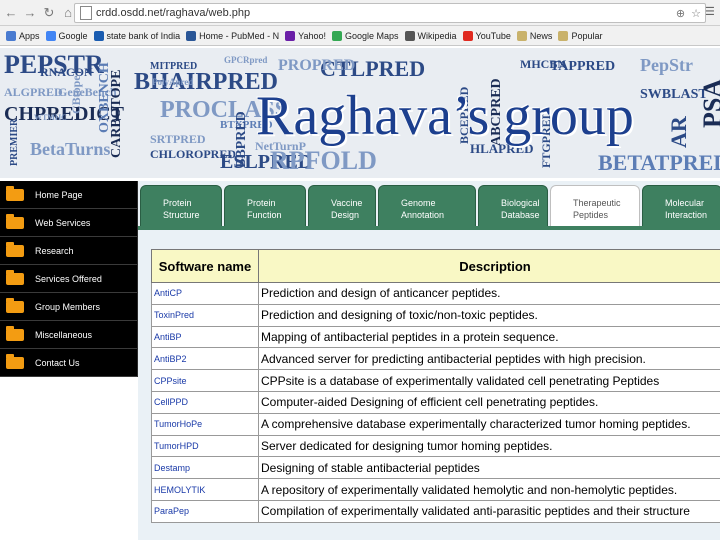 Image resolution: width=720 pixels, height=540 pixels. Describe the element at coordinates (390, 13) in the screenshot. I see `url-input: crdd.osdd.net/raghava/web.php ⊕ ☆` at that location.